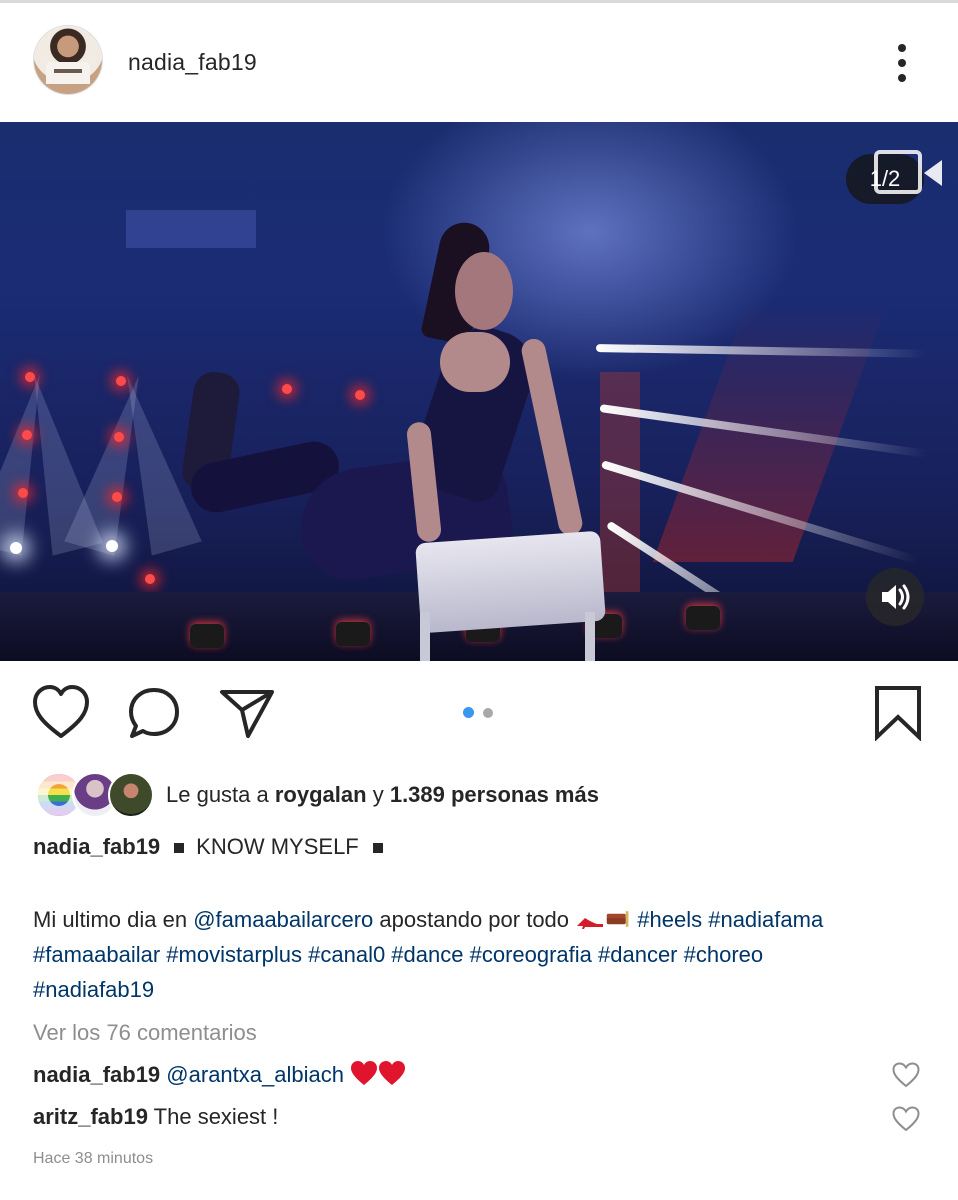  Describe the element at coordinates (898, 713) in the screenshot. I see `bookmark-icon` at that location.